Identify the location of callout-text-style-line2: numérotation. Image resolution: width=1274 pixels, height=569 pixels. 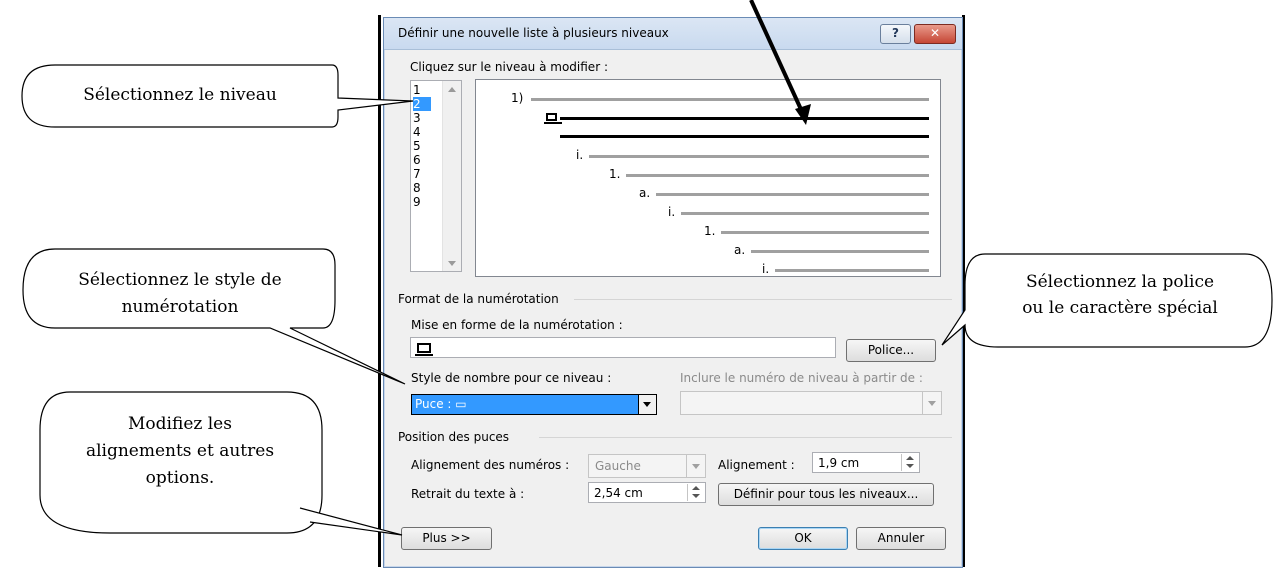
(180, 307).